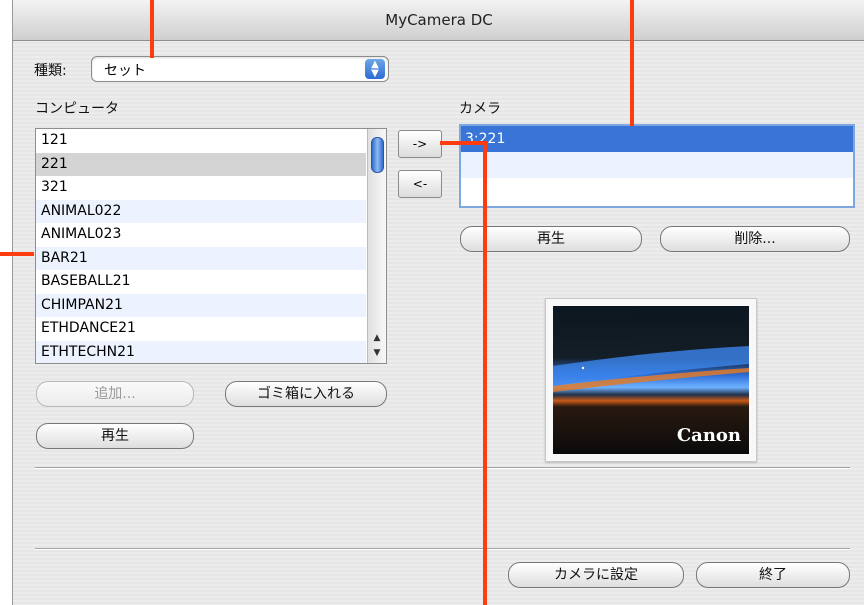 This screenshot has width=864, height=605. Describe the element at coordinates (376, 246) in the screenshot. I see `computer-list-scrollbar: ▲ ▼` at that location.